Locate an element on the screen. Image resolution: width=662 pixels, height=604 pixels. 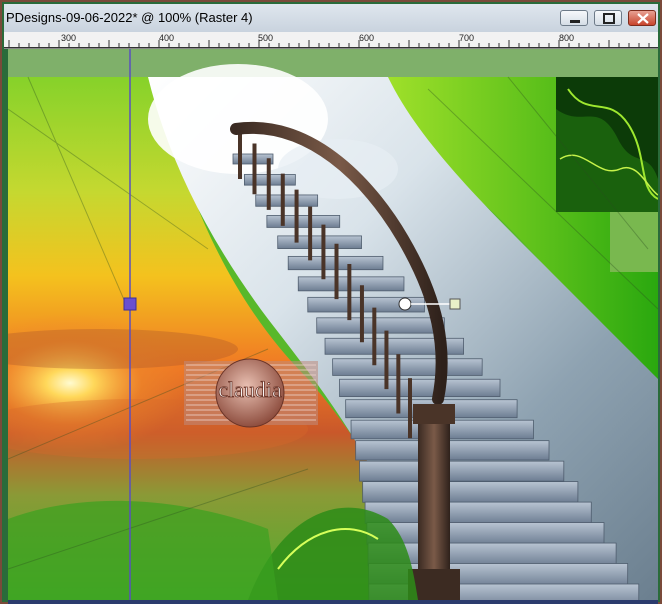
window-title: PDesigns-09-06-2022* @ 100% (Raster 4) is located at coordinates (129, 17).